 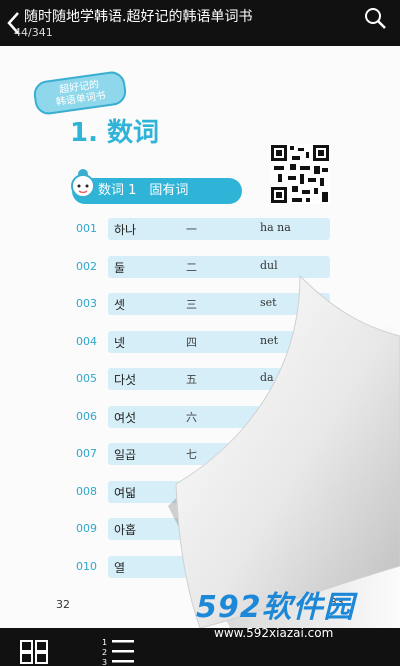 What do you see at coordinates (104, 642) in the screenshot?
I see `svg-text: 1` at bounding box center [104, 642].